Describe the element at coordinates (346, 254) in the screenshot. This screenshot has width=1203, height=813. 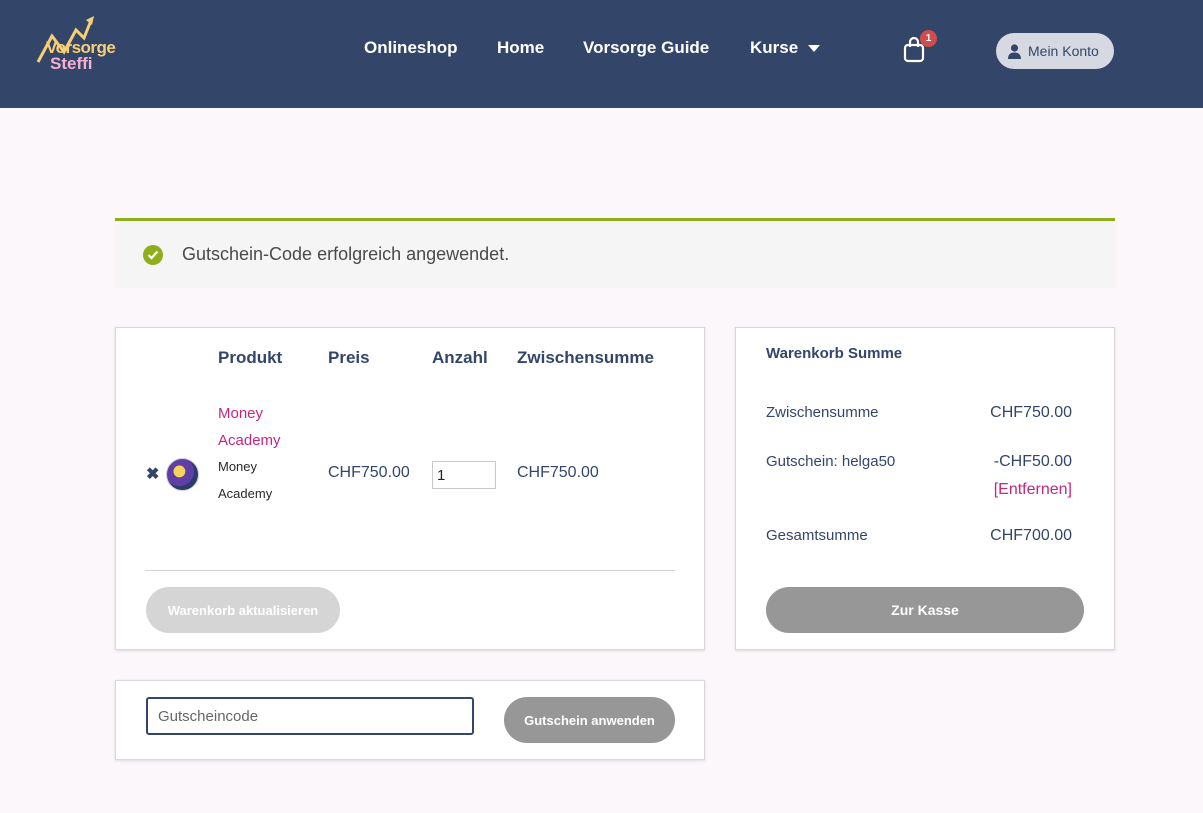
I see `notice-text: Gutschein-Code erfolgreich angewendet.` at that location.